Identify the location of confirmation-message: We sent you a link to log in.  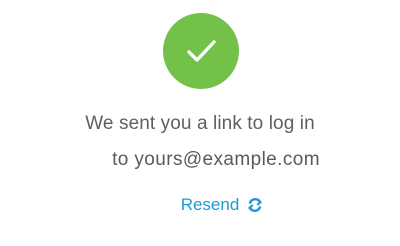
(200, 123).